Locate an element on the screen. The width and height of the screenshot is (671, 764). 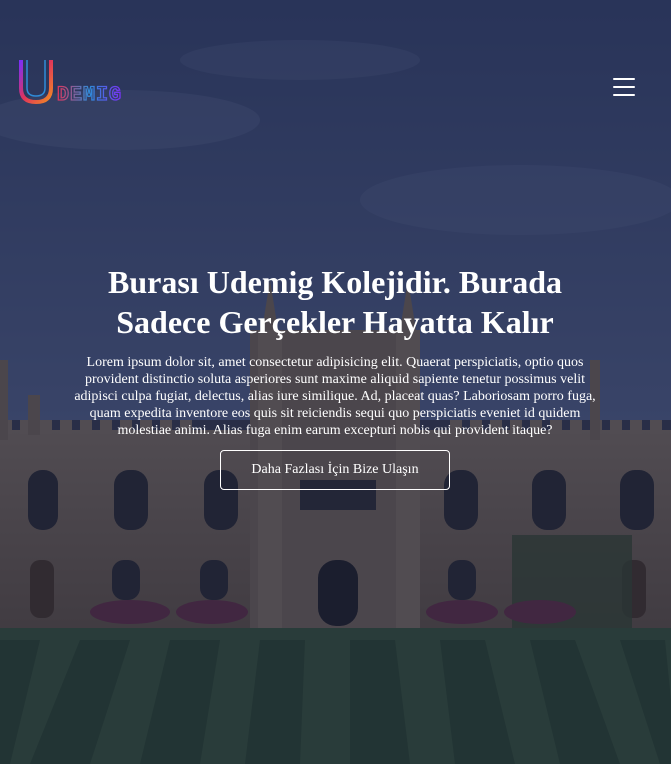
udemig-logo: DEMIG is located at coordinates (83, 83).